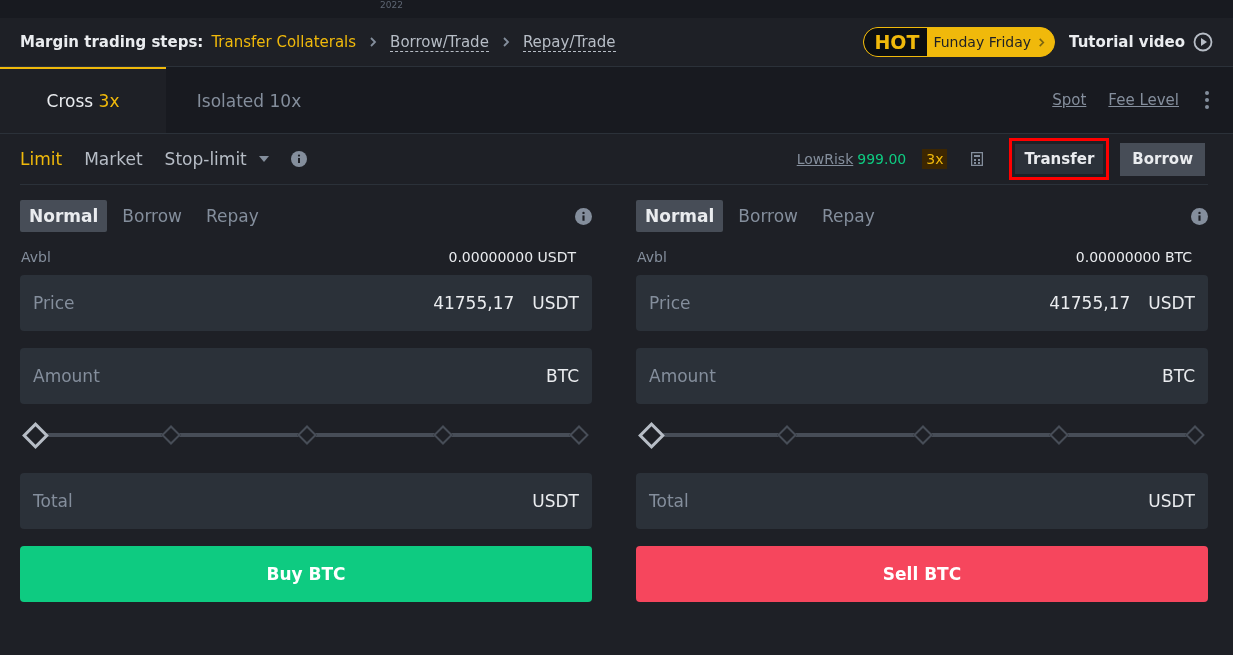  I want to click on available-value: 0.00000000 USDT, so click(512, 257).